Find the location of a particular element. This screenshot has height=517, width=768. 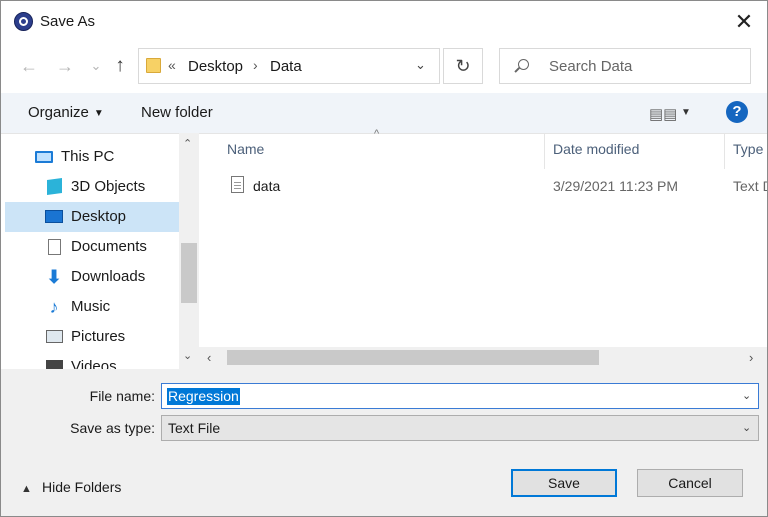

address-dropdown-icon: ⌄ is located at coordinates (420, 65).